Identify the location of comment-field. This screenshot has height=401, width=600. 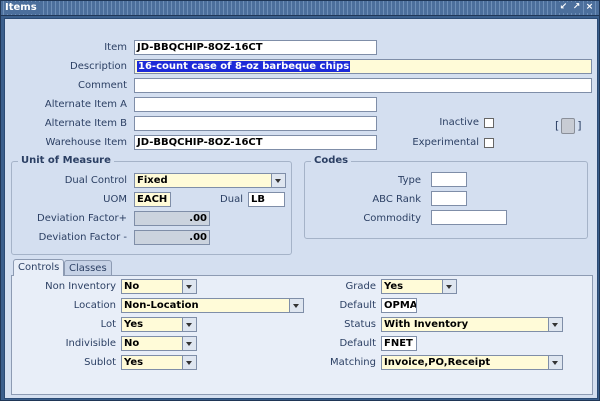
(363, 85).